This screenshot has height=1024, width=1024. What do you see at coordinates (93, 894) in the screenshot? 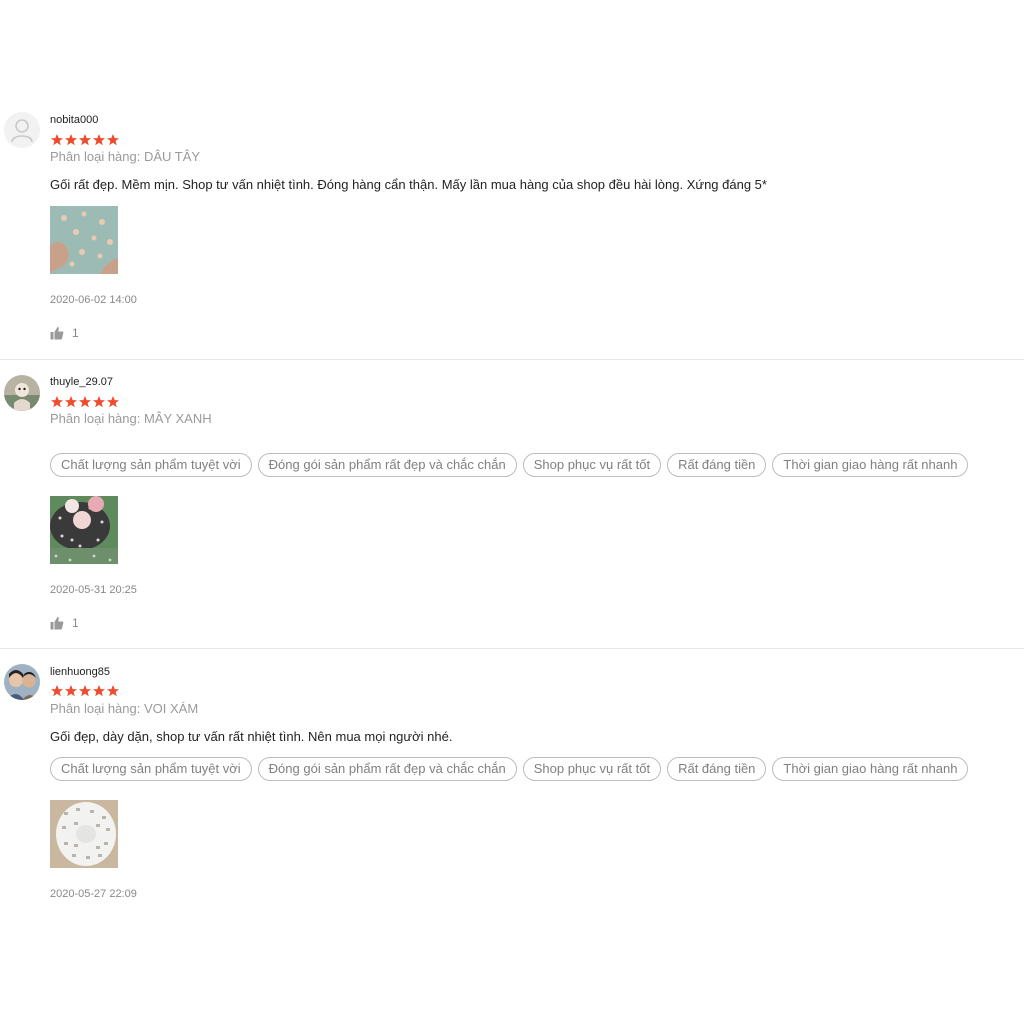
I see `review-date: 2020-05-27 22:09` at bounding box center [93, 894].